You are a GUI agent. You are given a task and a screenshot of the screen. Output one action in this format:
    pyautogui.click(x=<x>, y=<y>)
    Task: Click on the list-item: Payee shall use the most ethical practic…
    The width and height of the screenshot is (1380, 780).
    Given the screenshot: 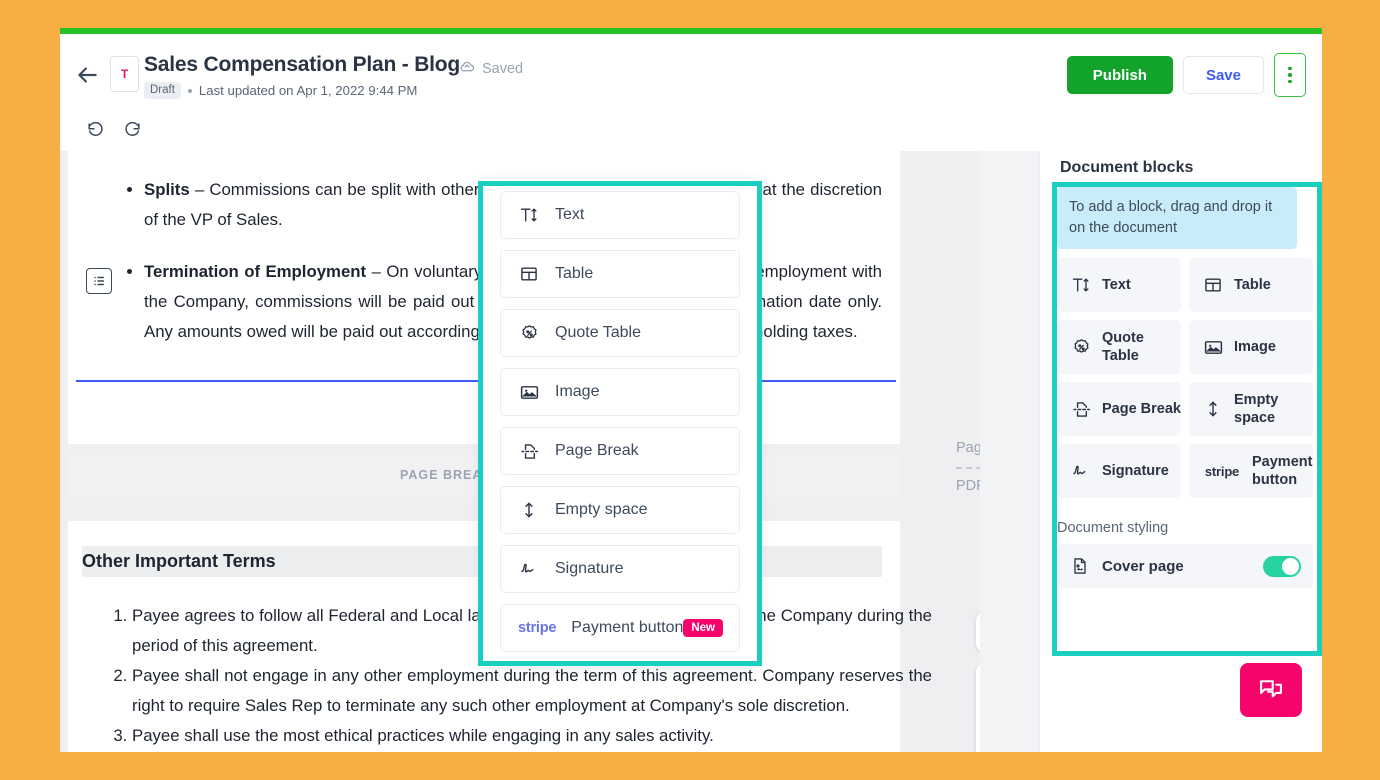 What is the action you would take?
    pyautogui.click(x=532, y=736)
    